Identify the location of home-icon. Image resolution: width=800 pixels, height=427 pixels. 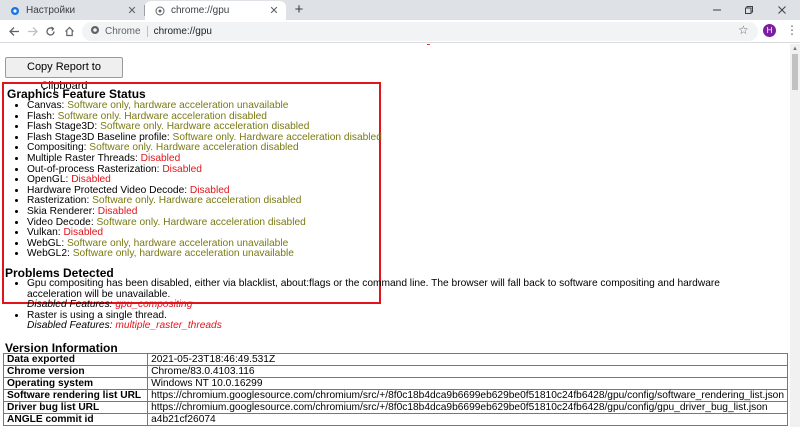
(69, 31).